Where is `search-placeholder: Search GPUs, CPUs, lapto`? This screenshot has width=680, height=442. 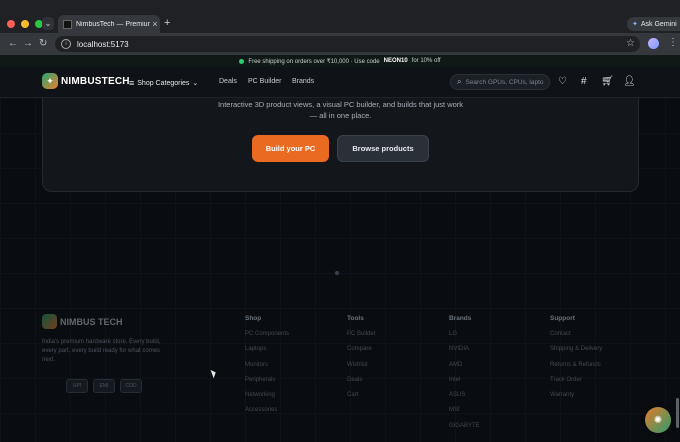
search-placeholder: Search GPUs, CPUs, lapto is located at coordinates (504, 82).